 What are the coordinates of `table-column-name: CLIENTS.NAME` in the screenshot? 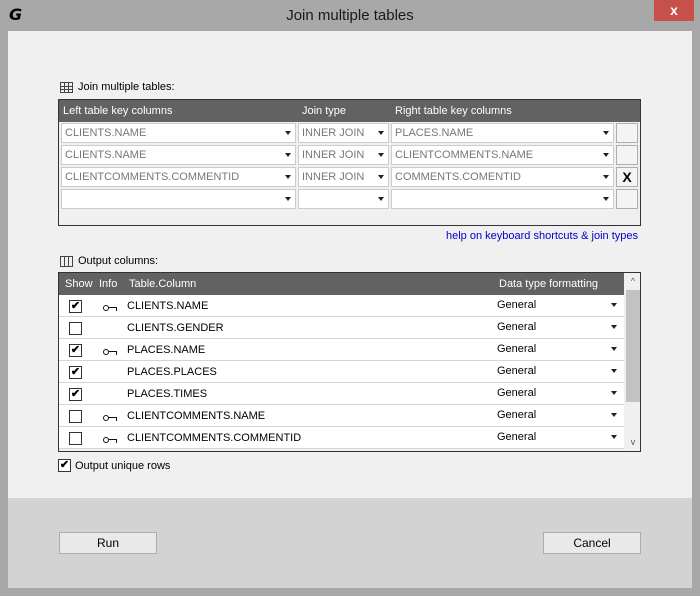 It's located at (168, 306).